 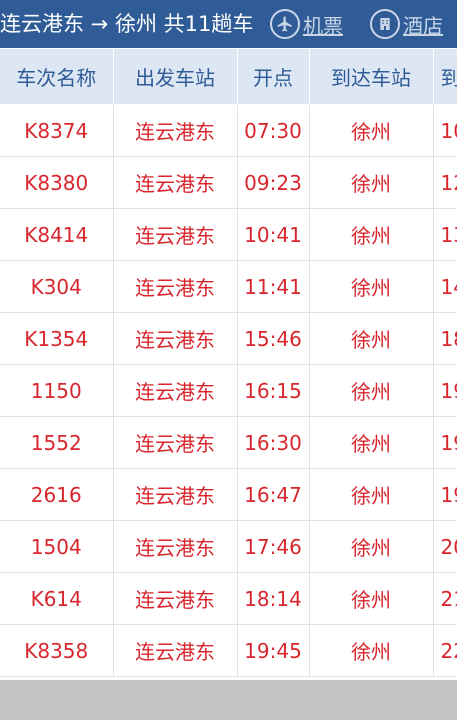 What do you see at coordinates (444, 338) in the screenshot?
I see `arrival-time-cell: 18` at bounding box center [444, 338].